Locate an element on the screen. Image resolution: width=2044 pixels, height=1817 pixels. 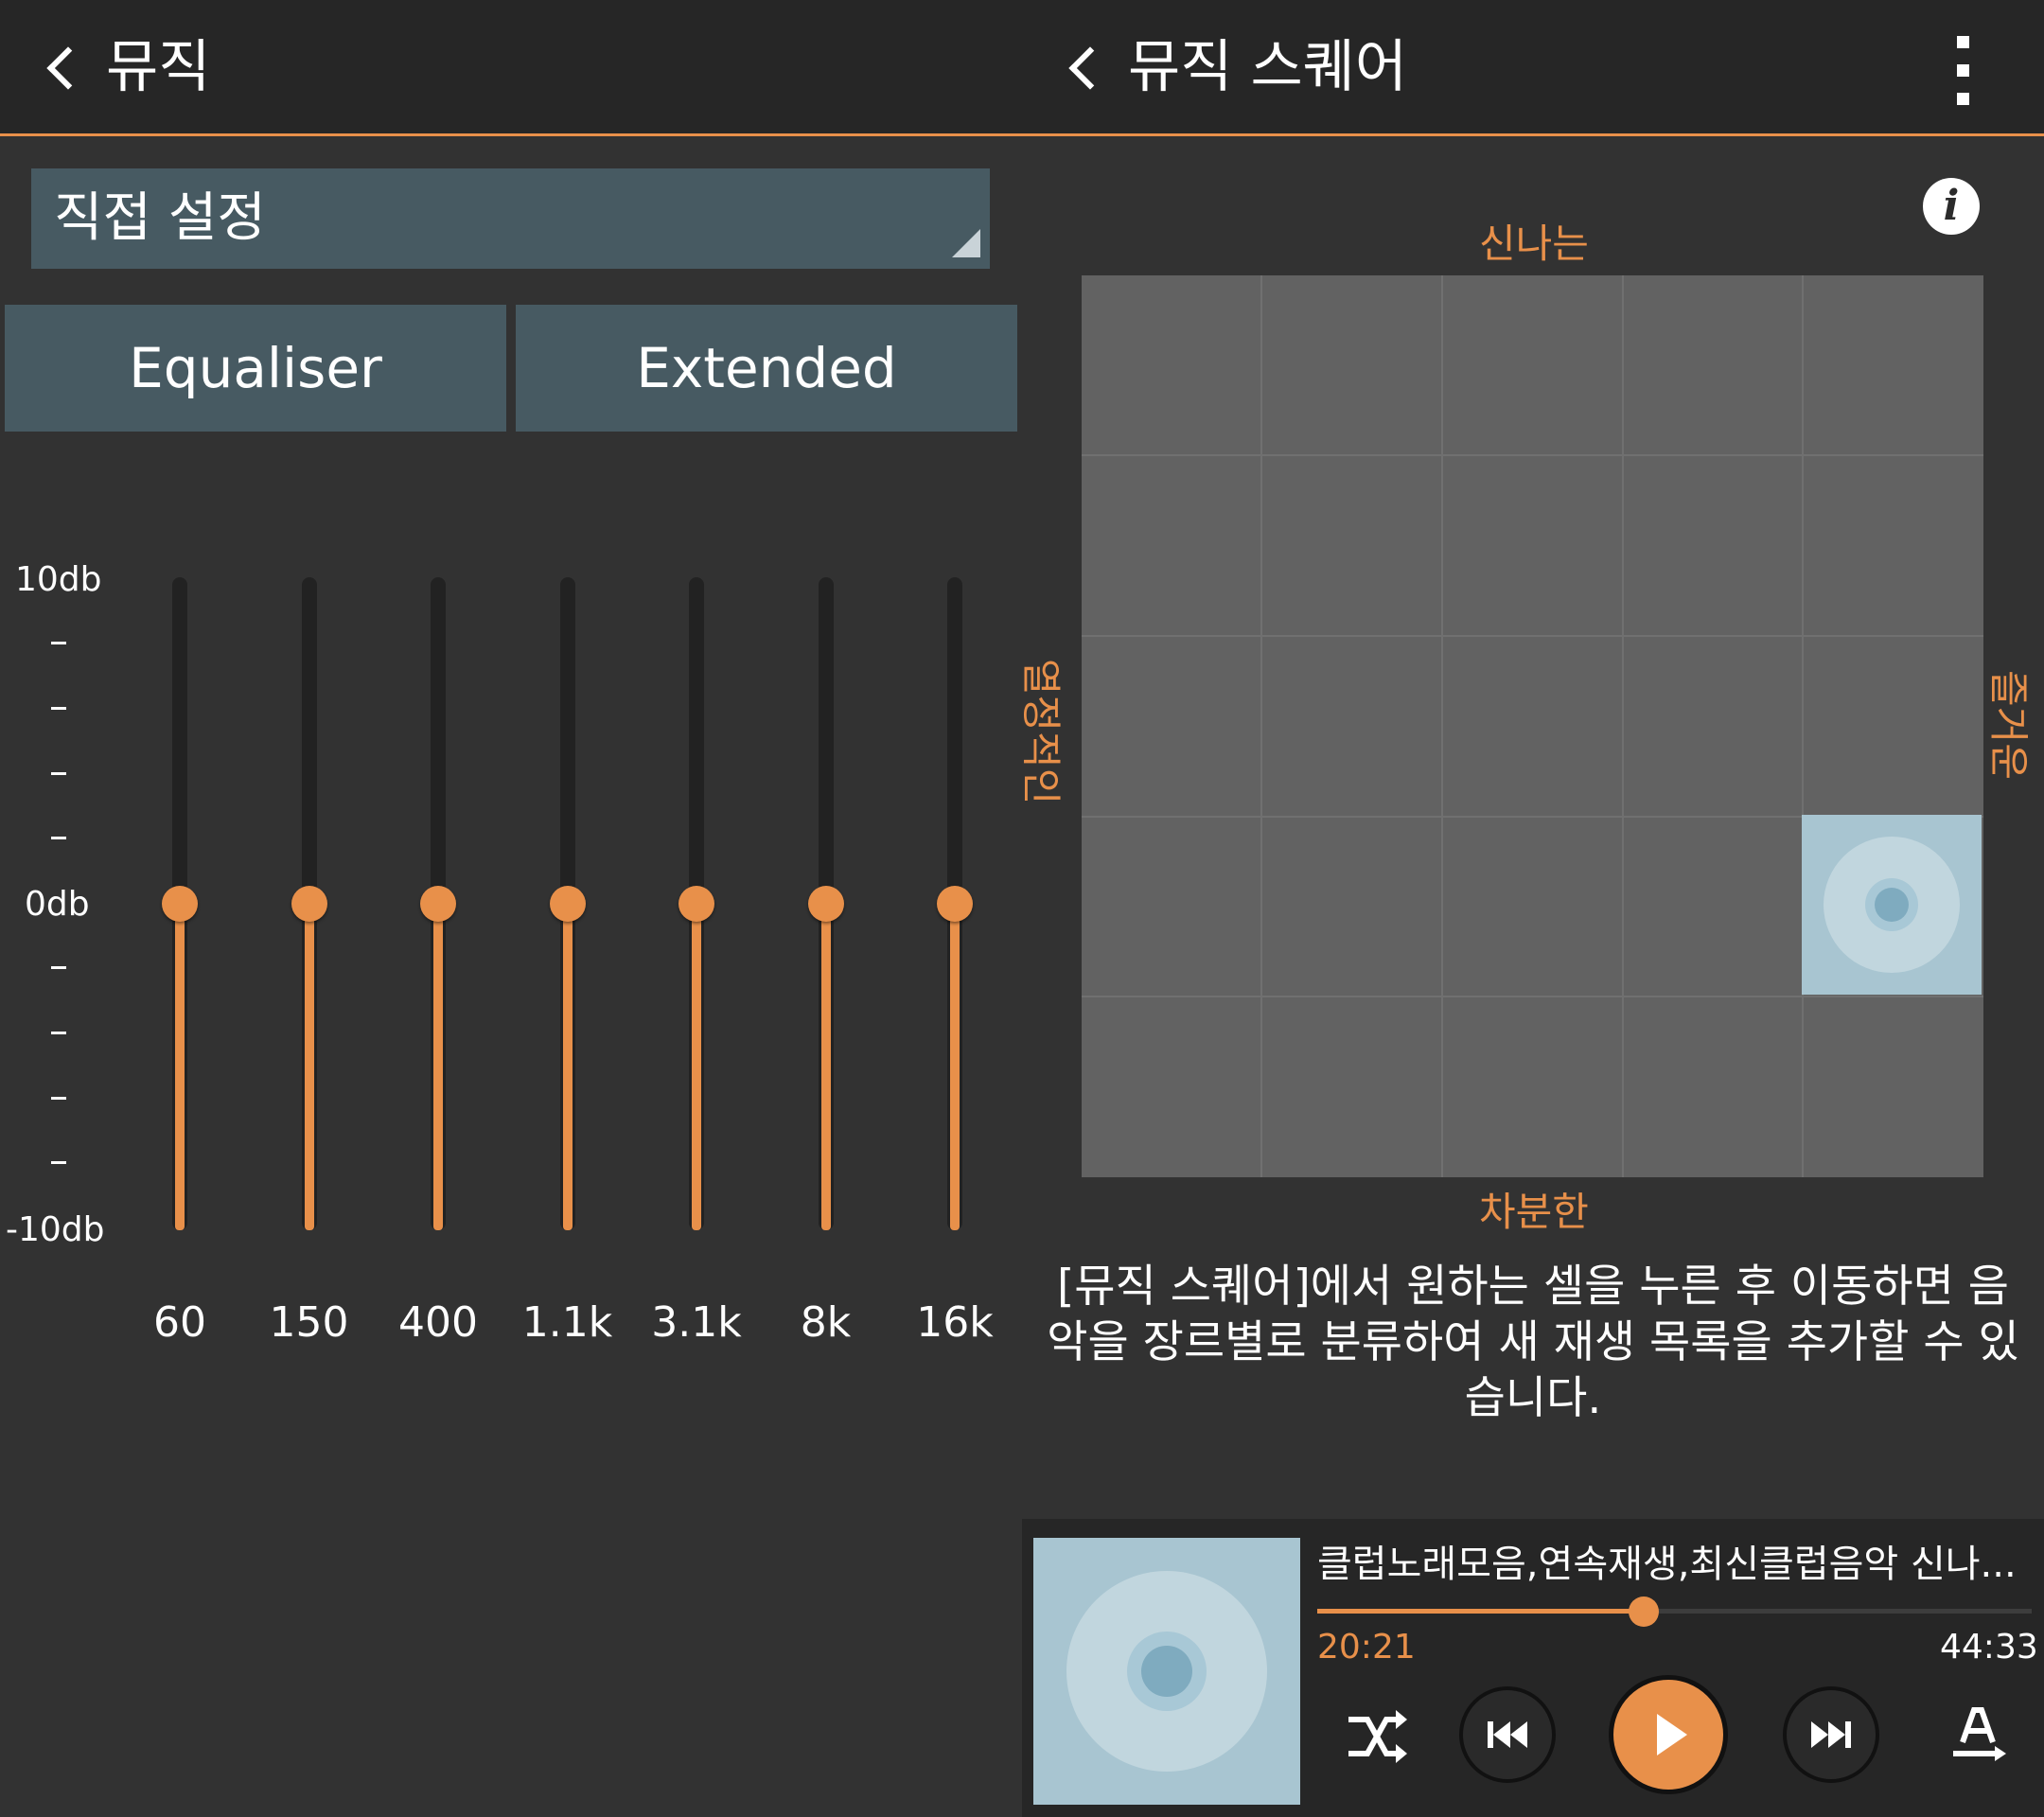
axis-label-top: 신나는 is located at coordinates (1534, 244).